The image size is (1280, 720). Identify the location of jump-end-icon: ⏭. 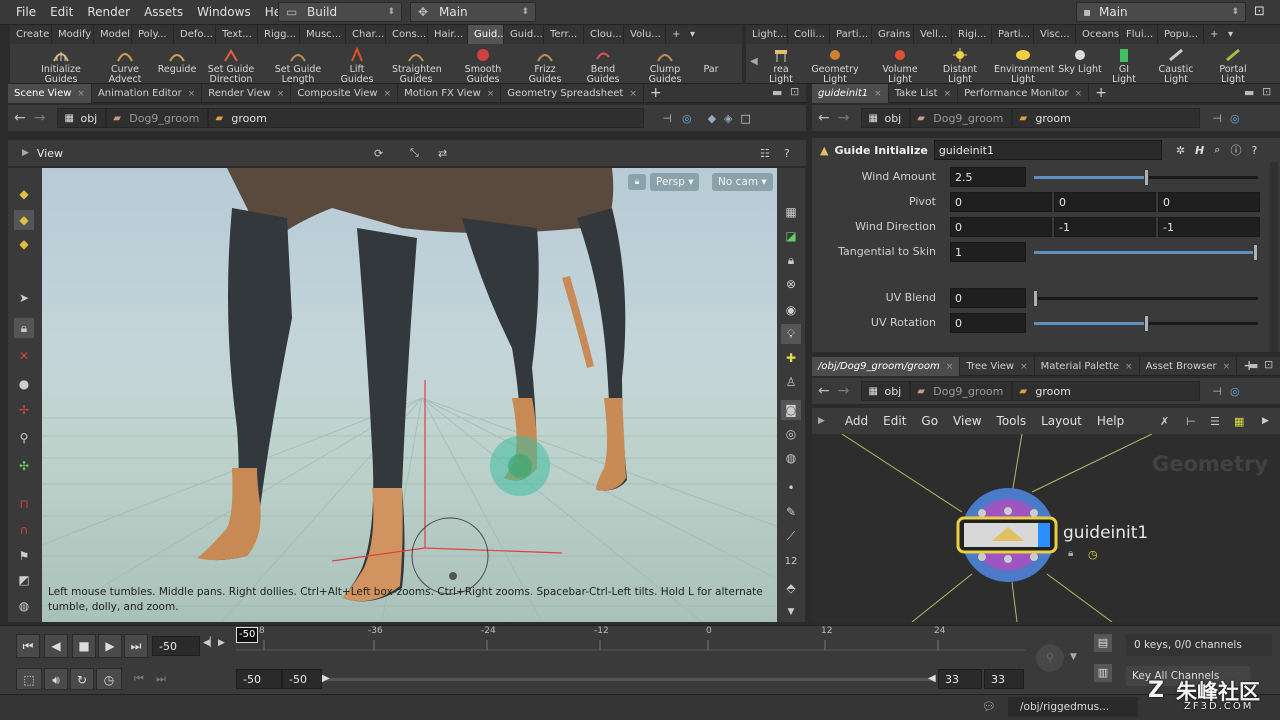
(136, 646).